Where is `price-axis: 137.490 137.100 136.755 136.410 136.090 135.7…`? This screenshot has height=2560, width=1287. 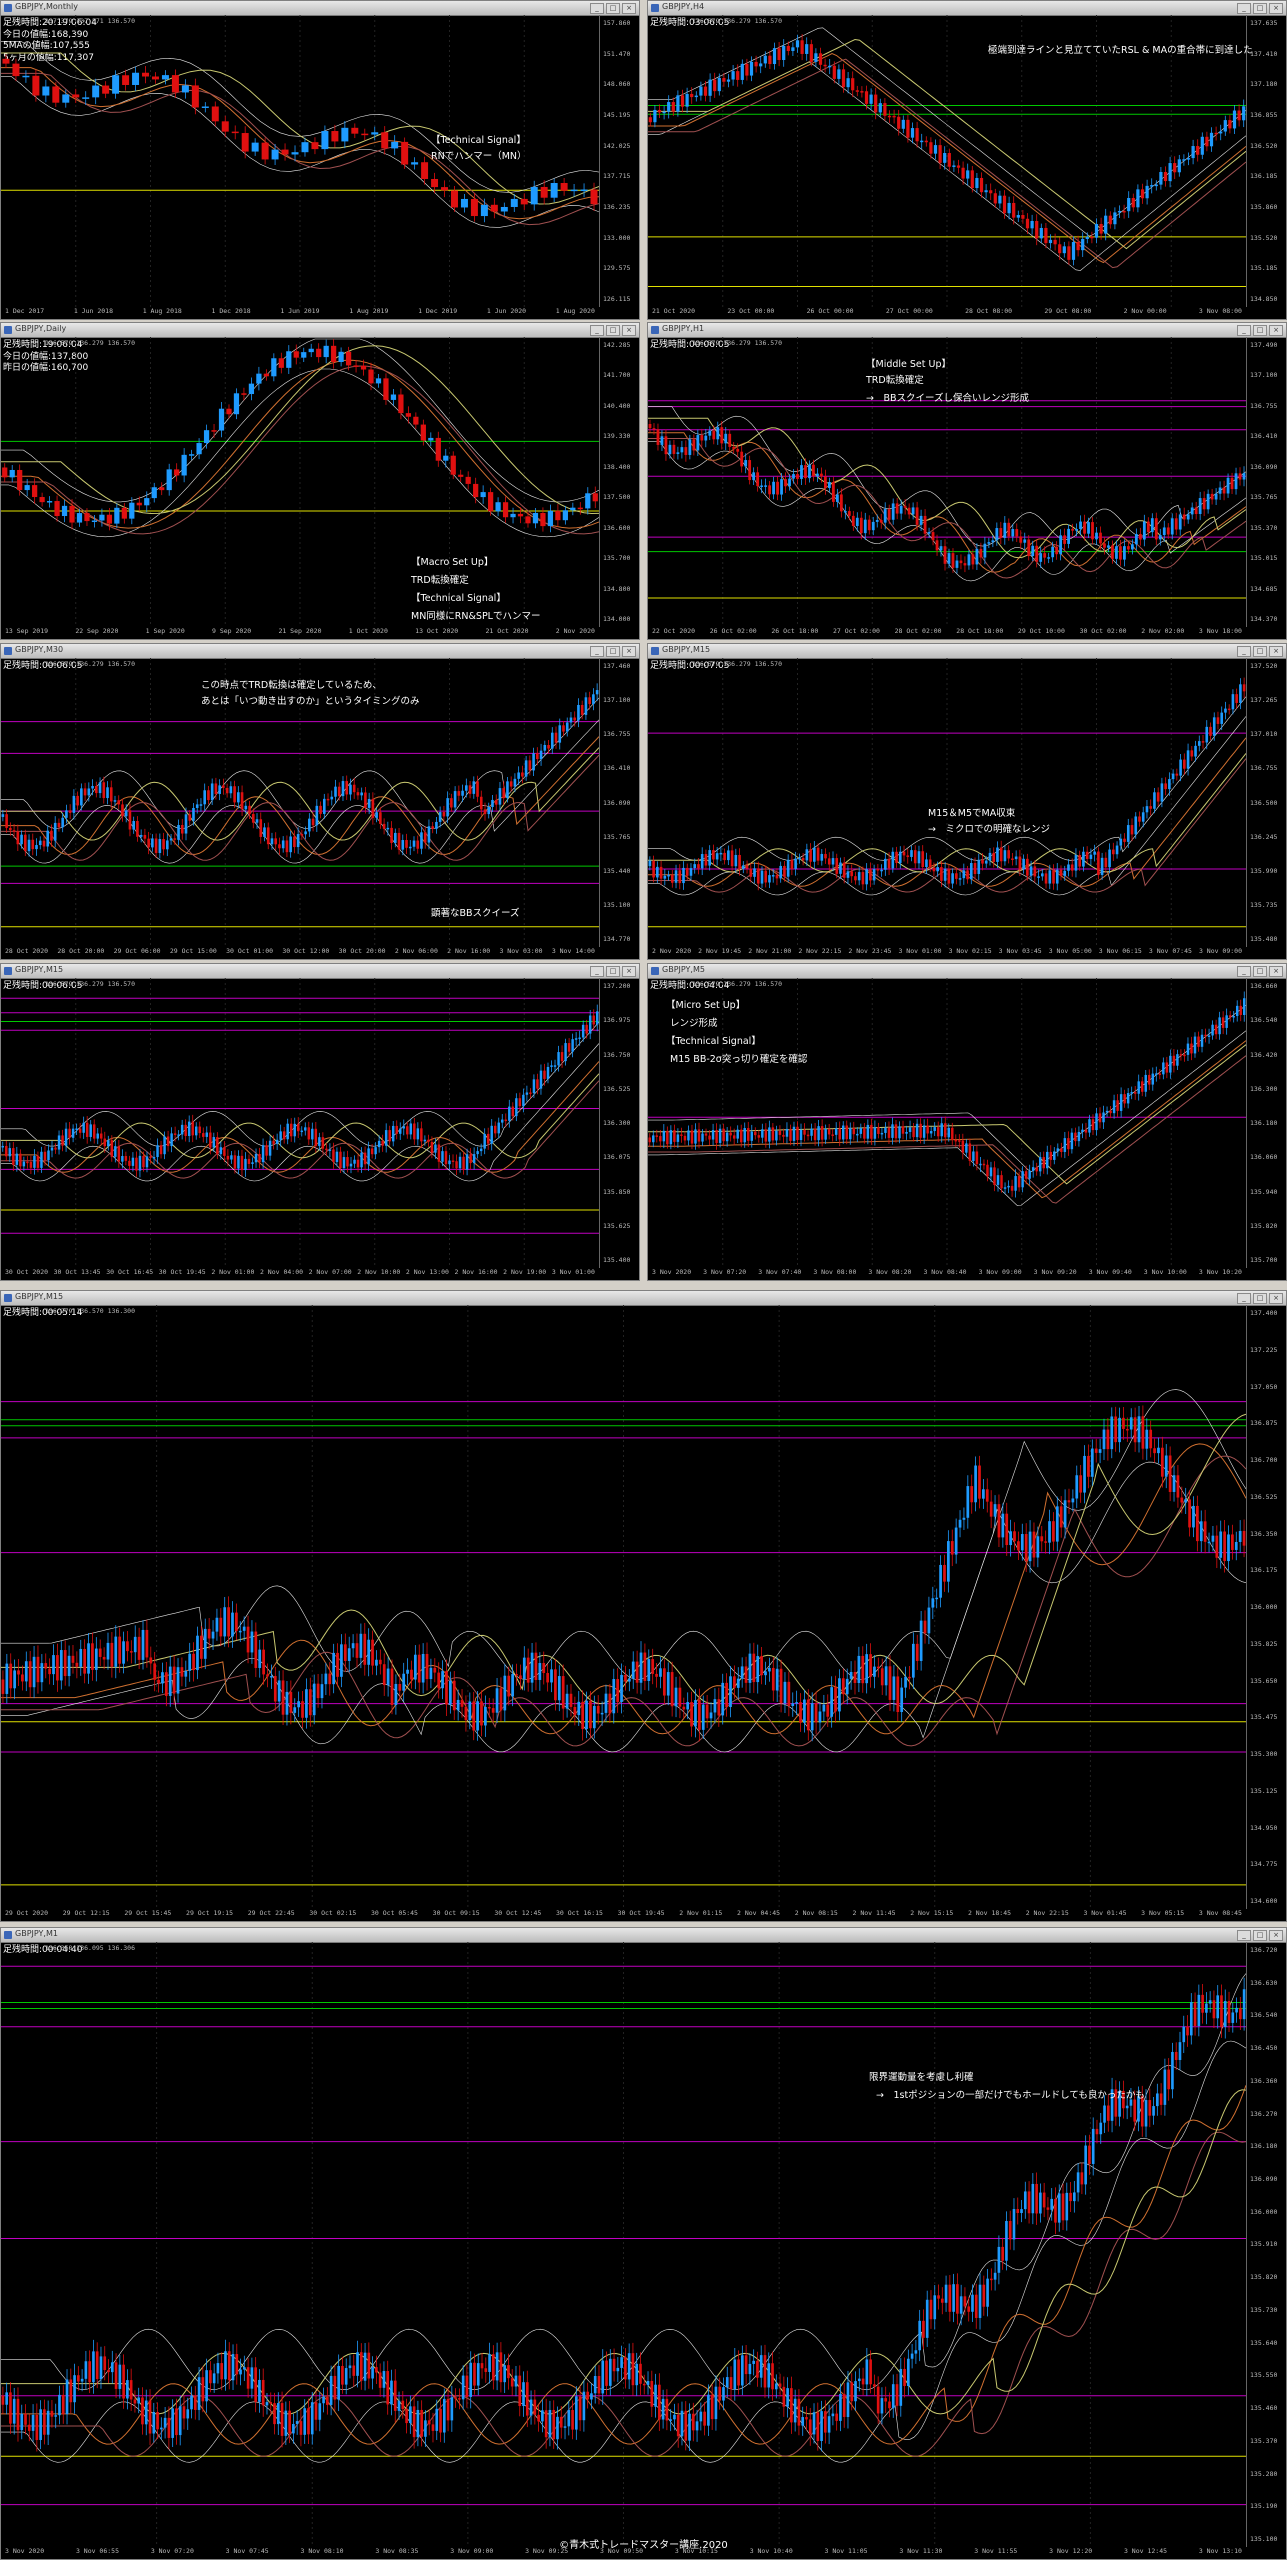
price-axis: 137.490 137.100 136.755 136.410 136.090 135.7… is located at coordinates (1266, 482).